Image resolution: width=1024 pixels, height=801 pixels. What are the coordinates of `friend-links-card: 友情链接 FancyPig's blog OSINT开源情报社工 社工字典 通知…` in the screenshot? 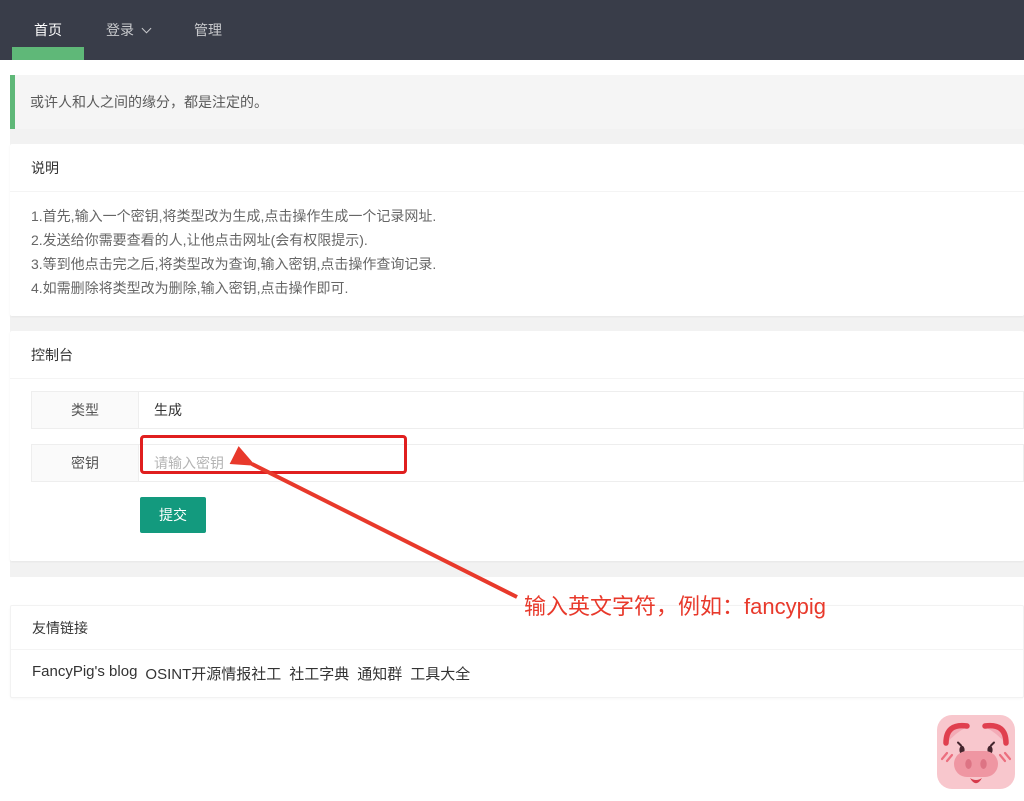 It's located at (517, 651).